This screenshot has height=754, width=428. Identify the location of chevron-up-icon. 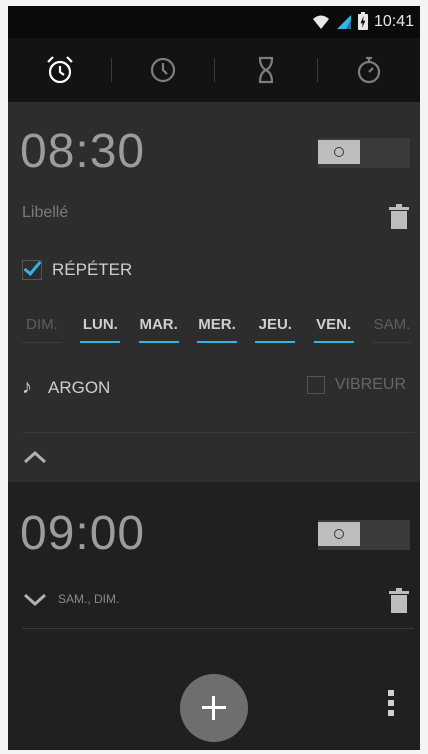
(35, 457).